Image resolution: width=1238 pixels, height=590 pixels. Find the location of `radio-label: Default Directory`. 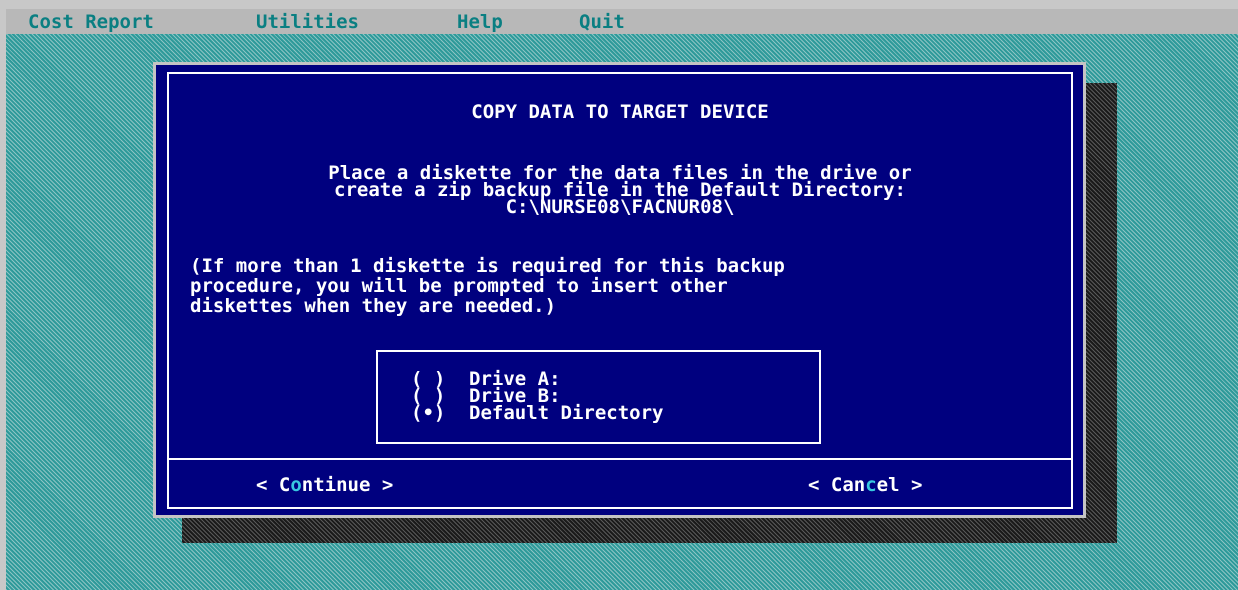

radio-label: Default Directory is located at coordinates (566, 413).